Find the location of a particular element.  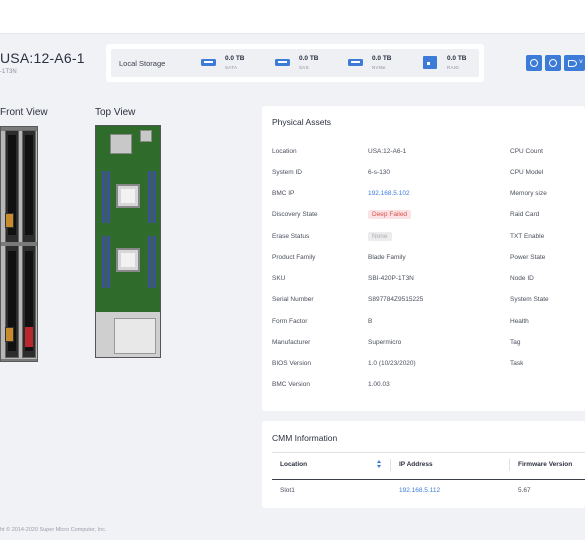

power-button is located at coordinates (534, 63).